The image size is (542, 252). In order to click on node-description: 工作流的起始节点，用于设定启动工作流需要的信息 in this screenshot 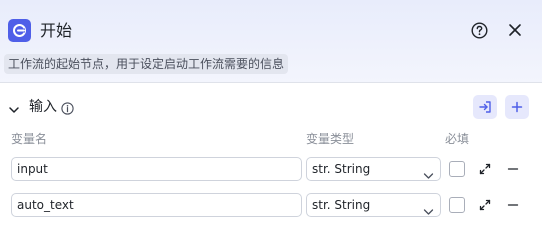, I will do `click(146, 64)`.